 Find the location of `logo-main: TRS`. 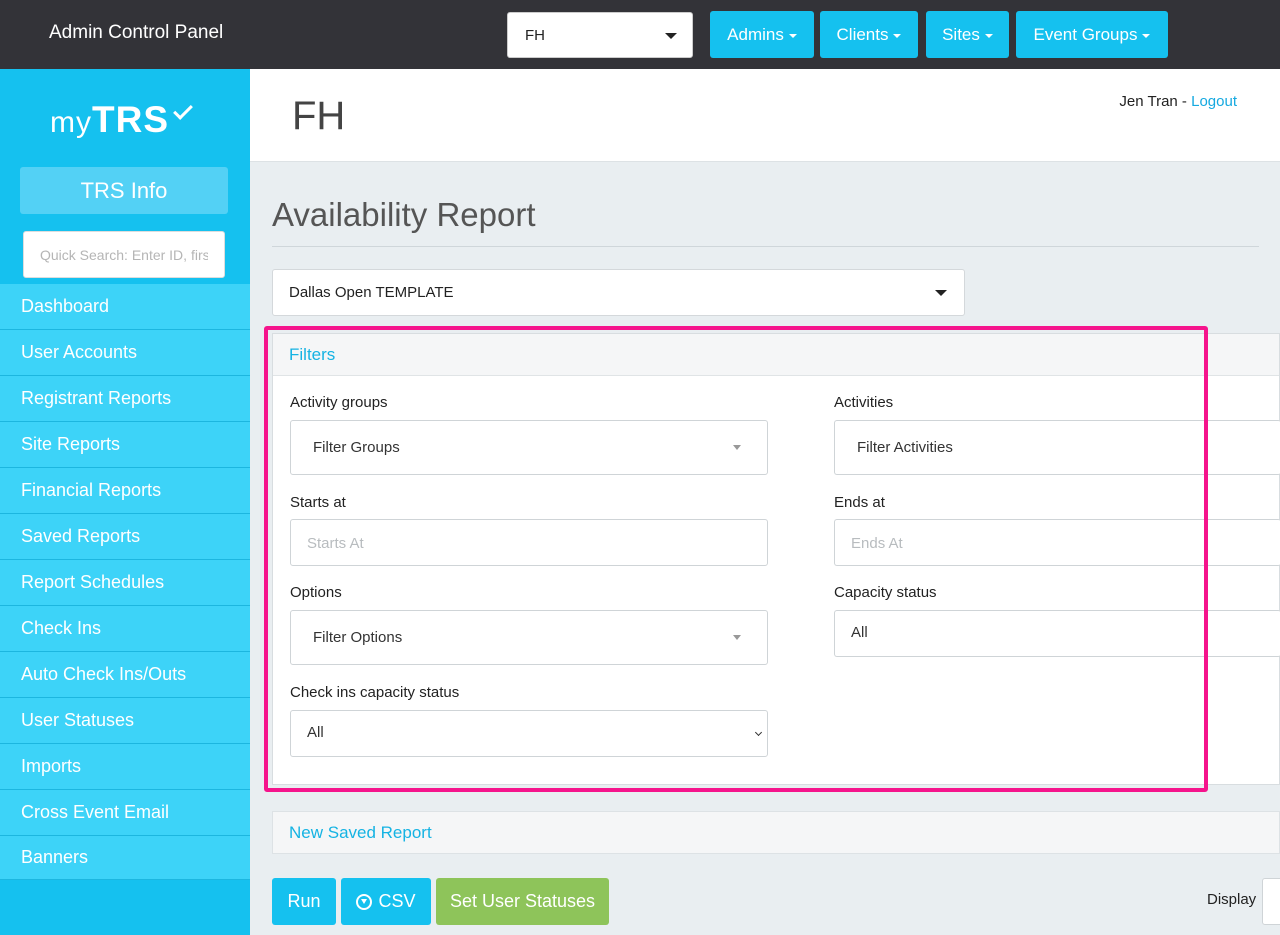

logo-main: TRS is located at coordinates (130, 119).